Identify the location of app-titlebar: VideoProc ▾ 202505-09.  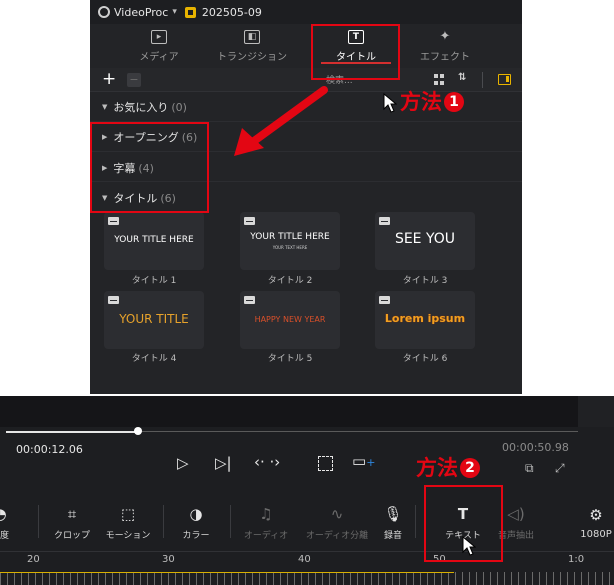
(306, 12).